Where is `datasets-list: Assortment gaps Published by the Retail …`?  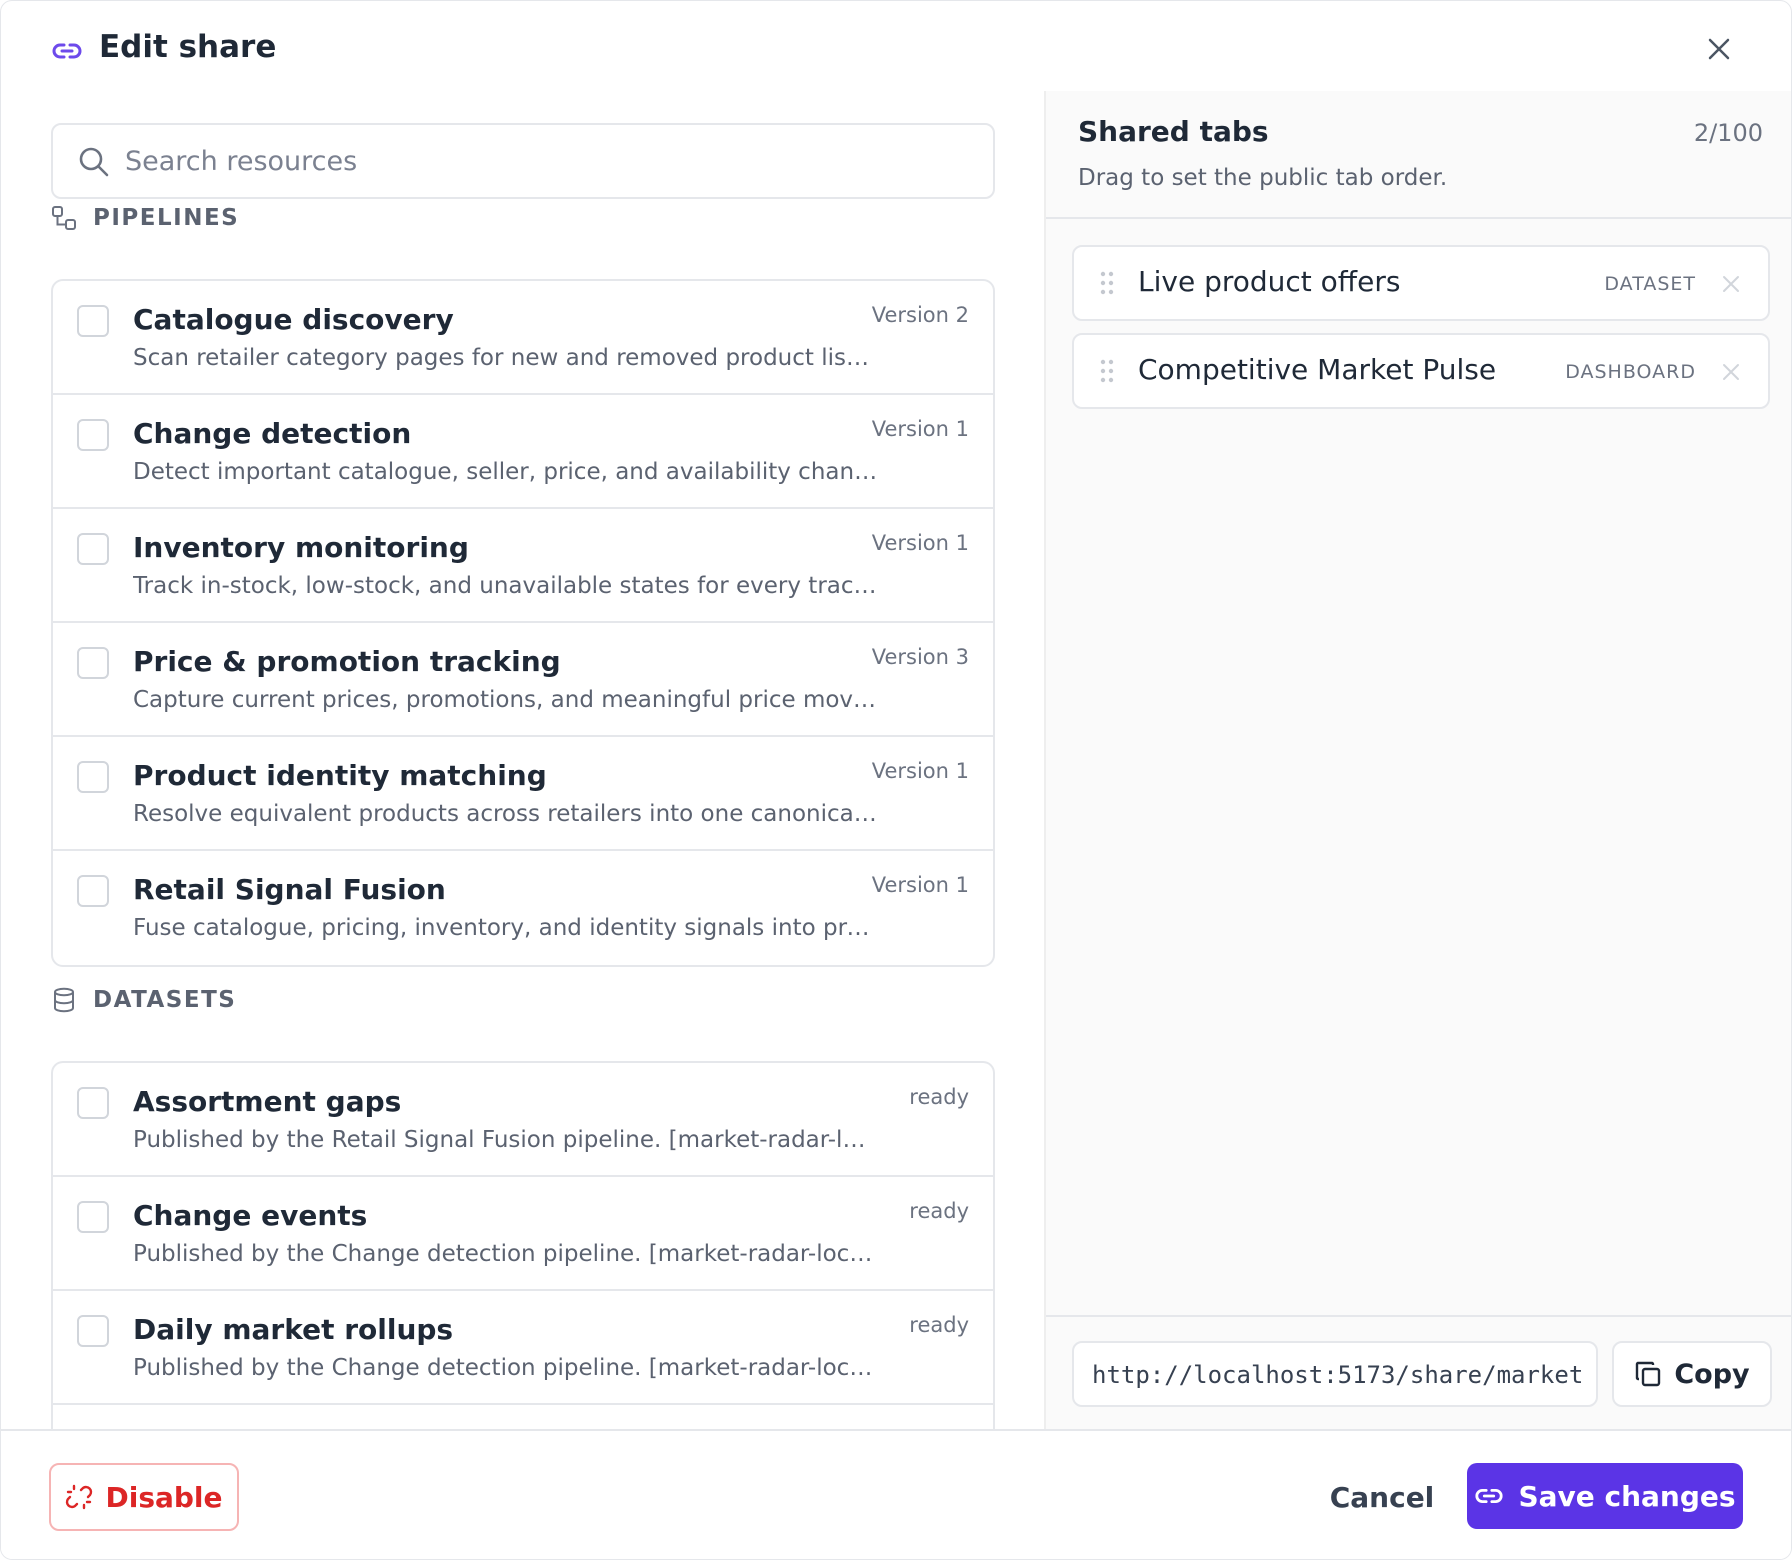 datasets-list: Assortment gaps Published by the Retail … is located at coordinates (523, 1245).